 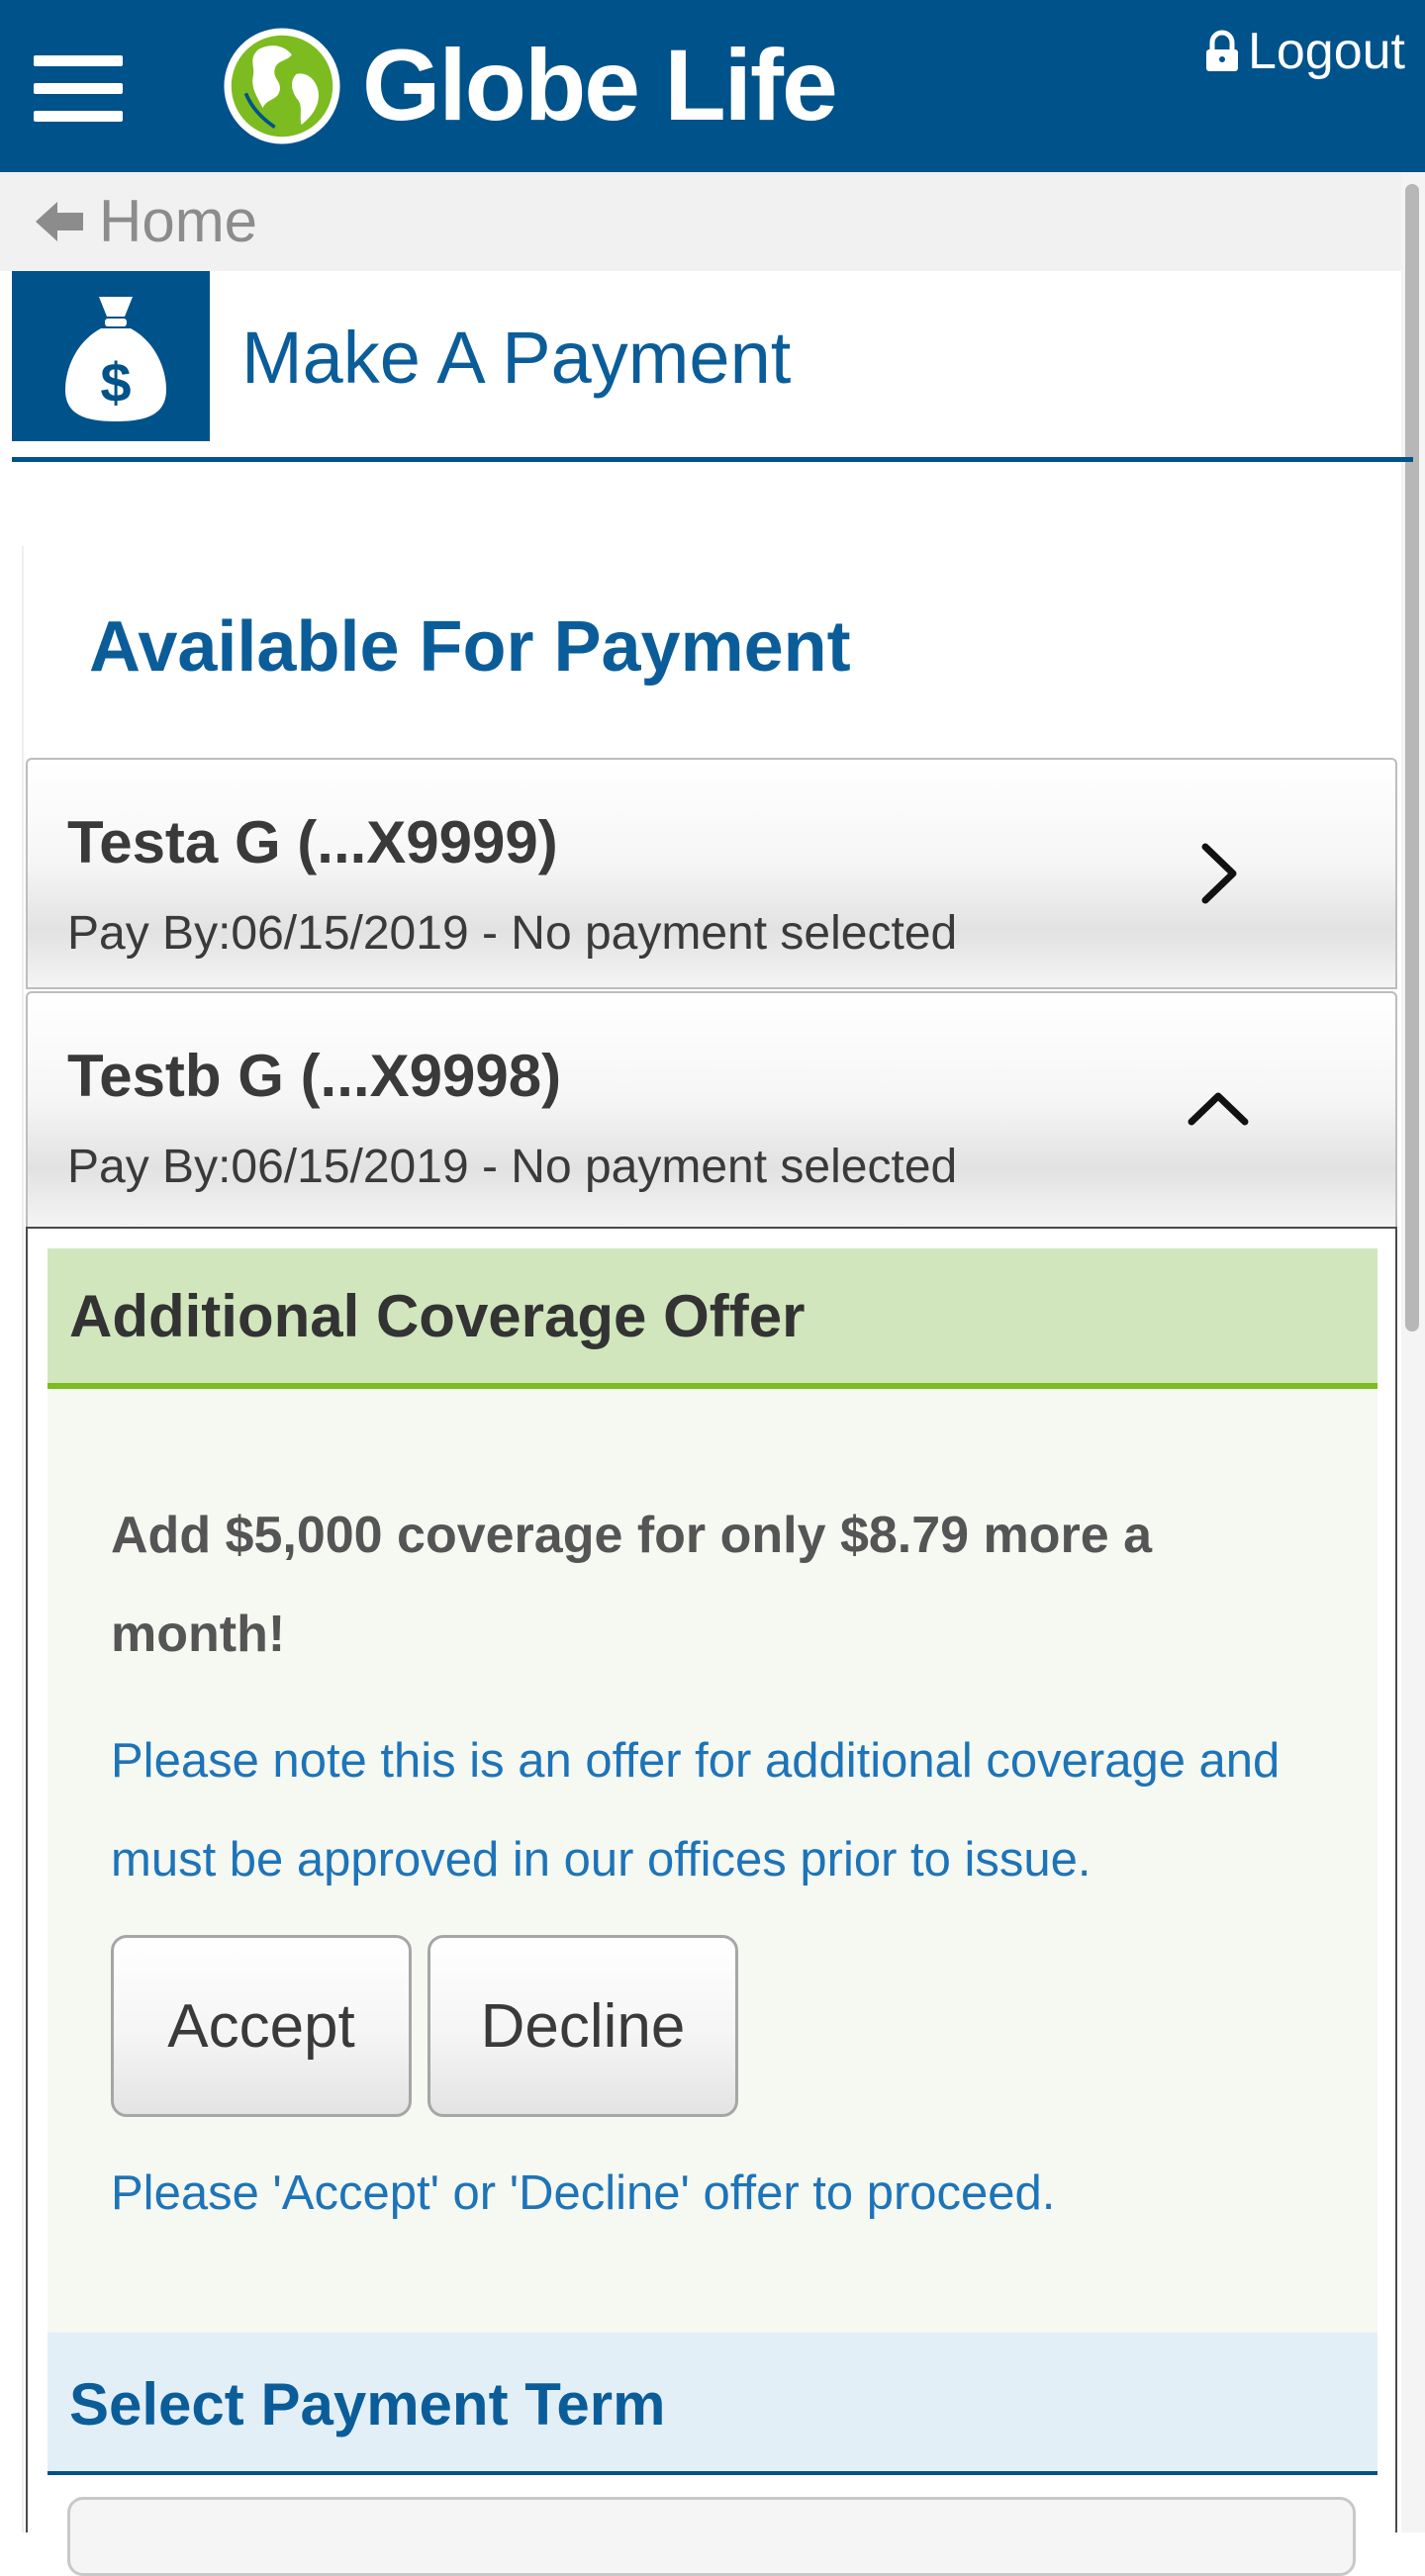 What do you see at coordinates (1218, 874) in the screenshot?
I see `chevron-right-icon` at bounding box center [1218, 874].